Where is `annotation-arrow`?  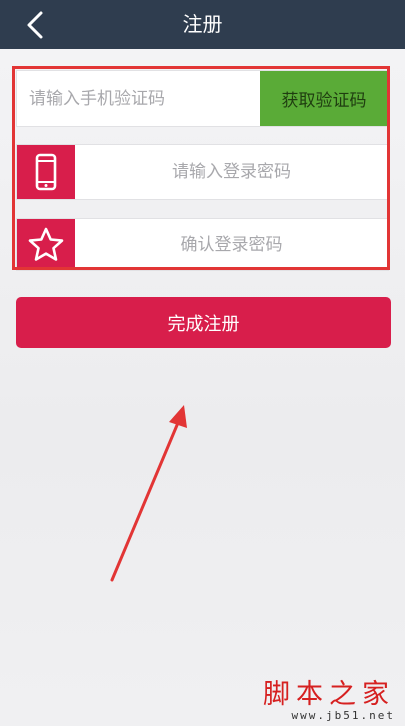 annotation-arrow is located at coordinates (148, 493).